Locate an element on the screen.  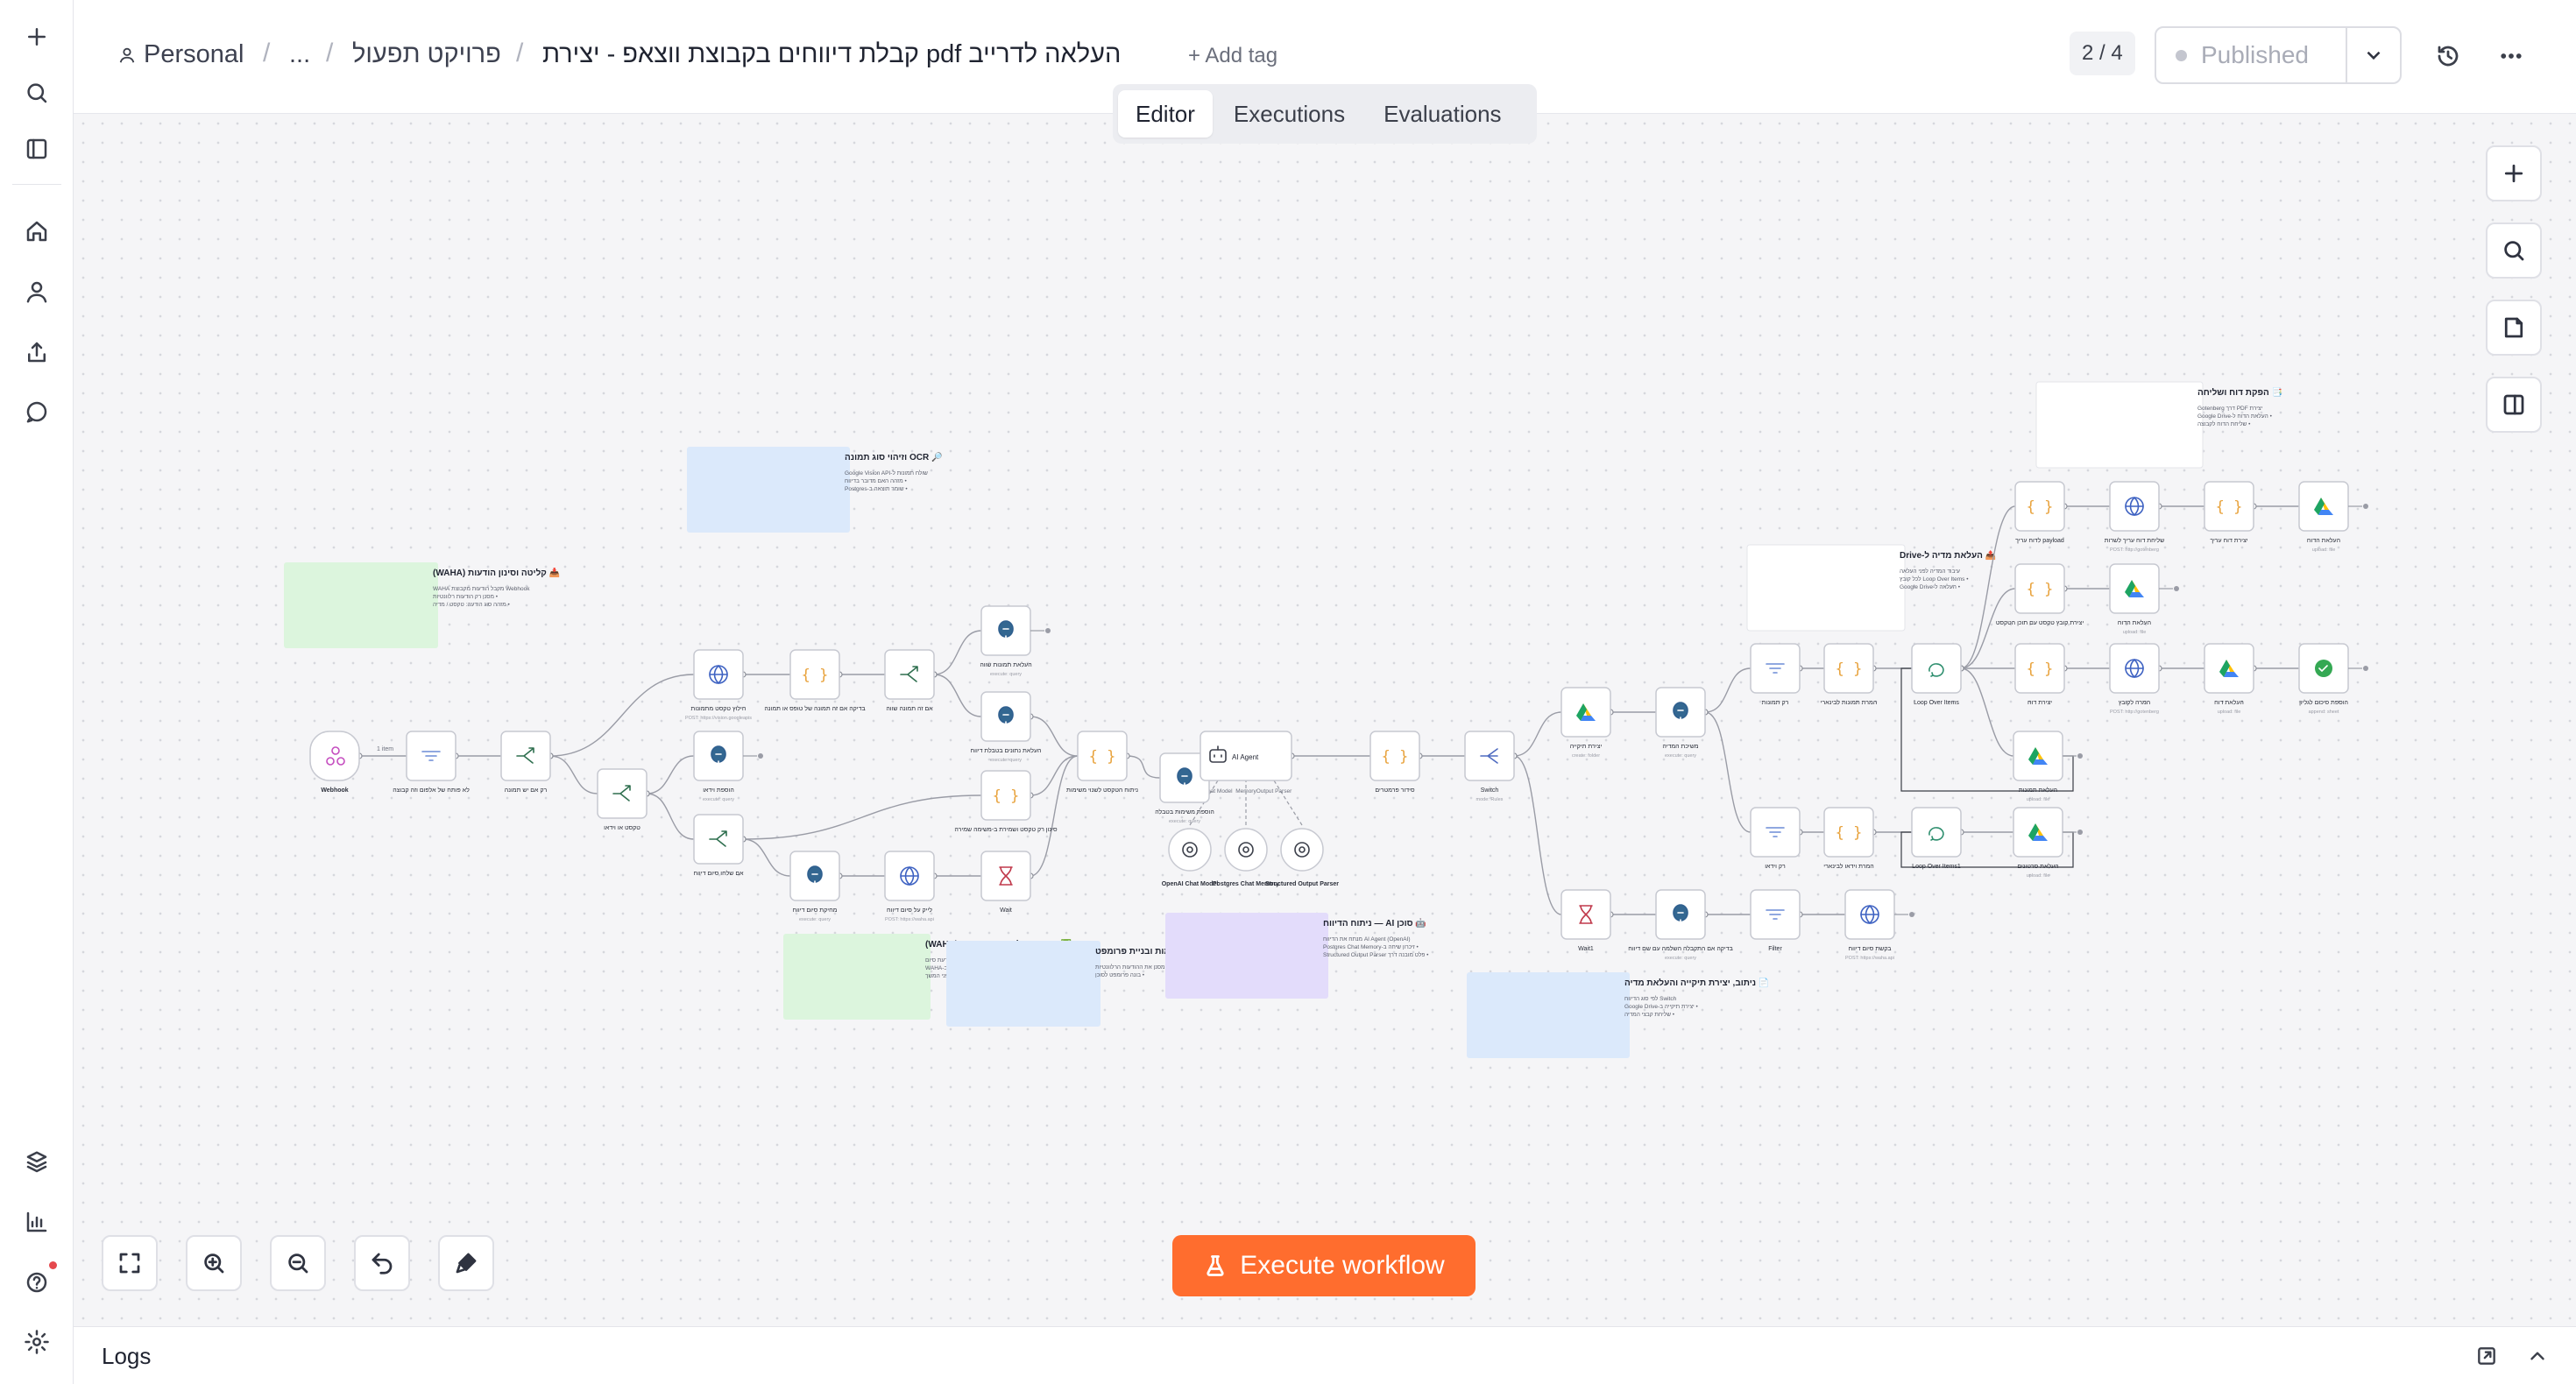
search-nodes-button is located at coordinates (2514, 250).